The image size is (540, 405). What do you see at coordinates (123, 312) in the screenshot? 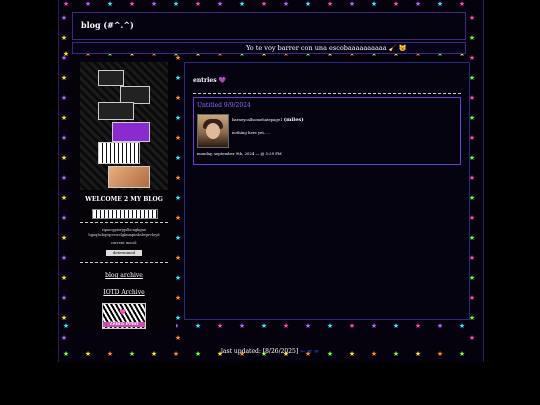
I see `heart-icon: ♥` at bounding box center [123, 312].